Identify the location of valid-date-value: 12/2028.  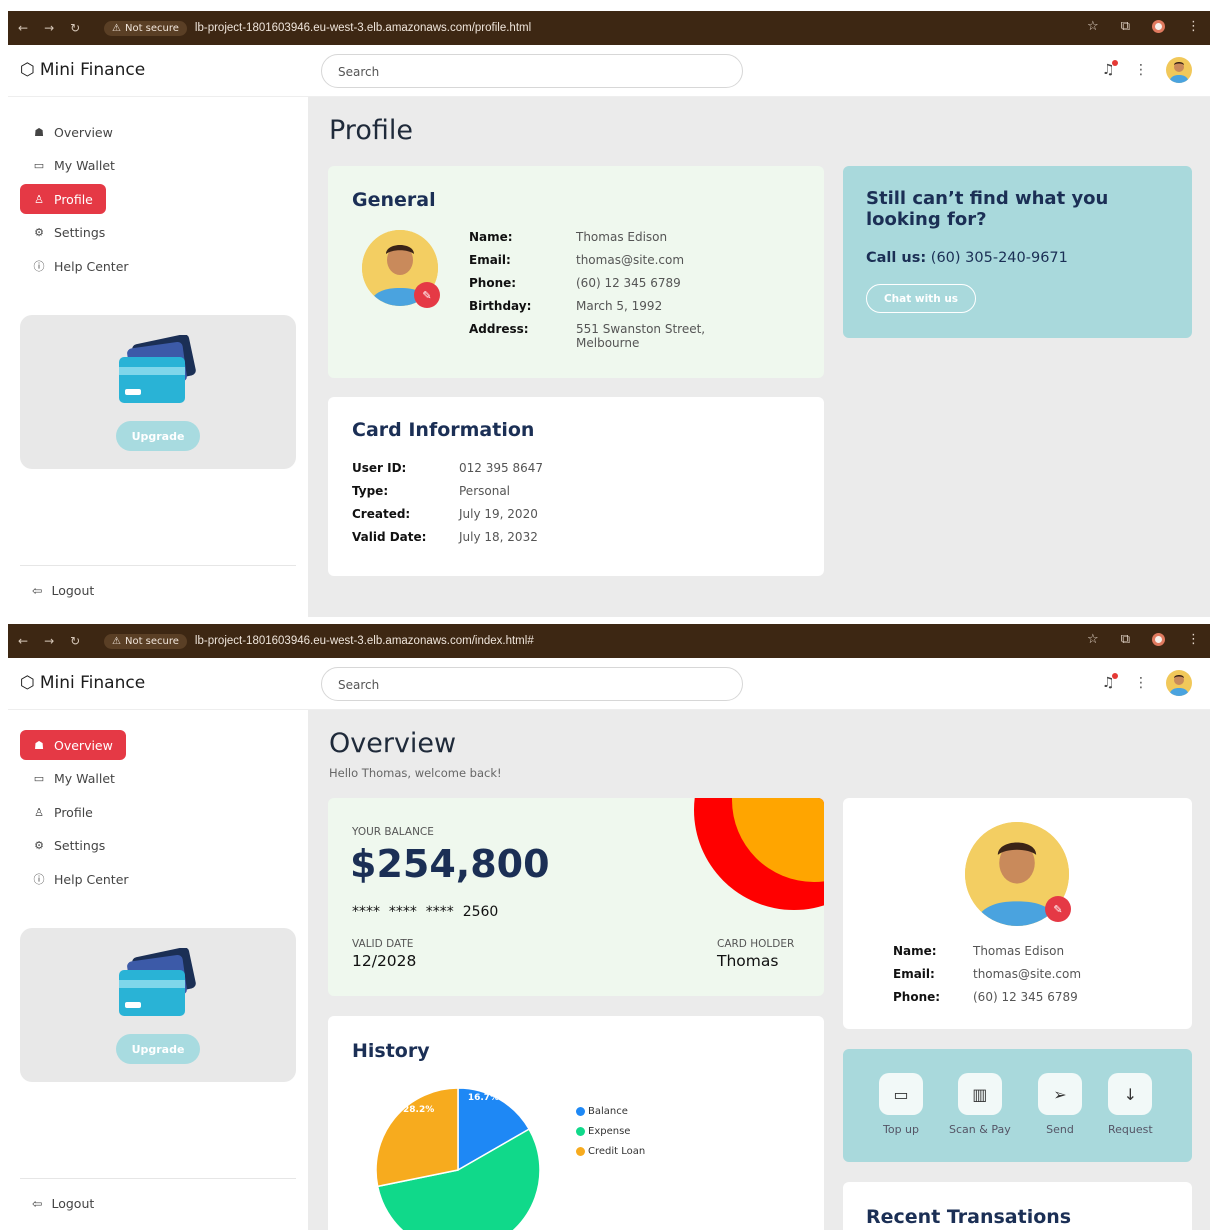
(384, 961).